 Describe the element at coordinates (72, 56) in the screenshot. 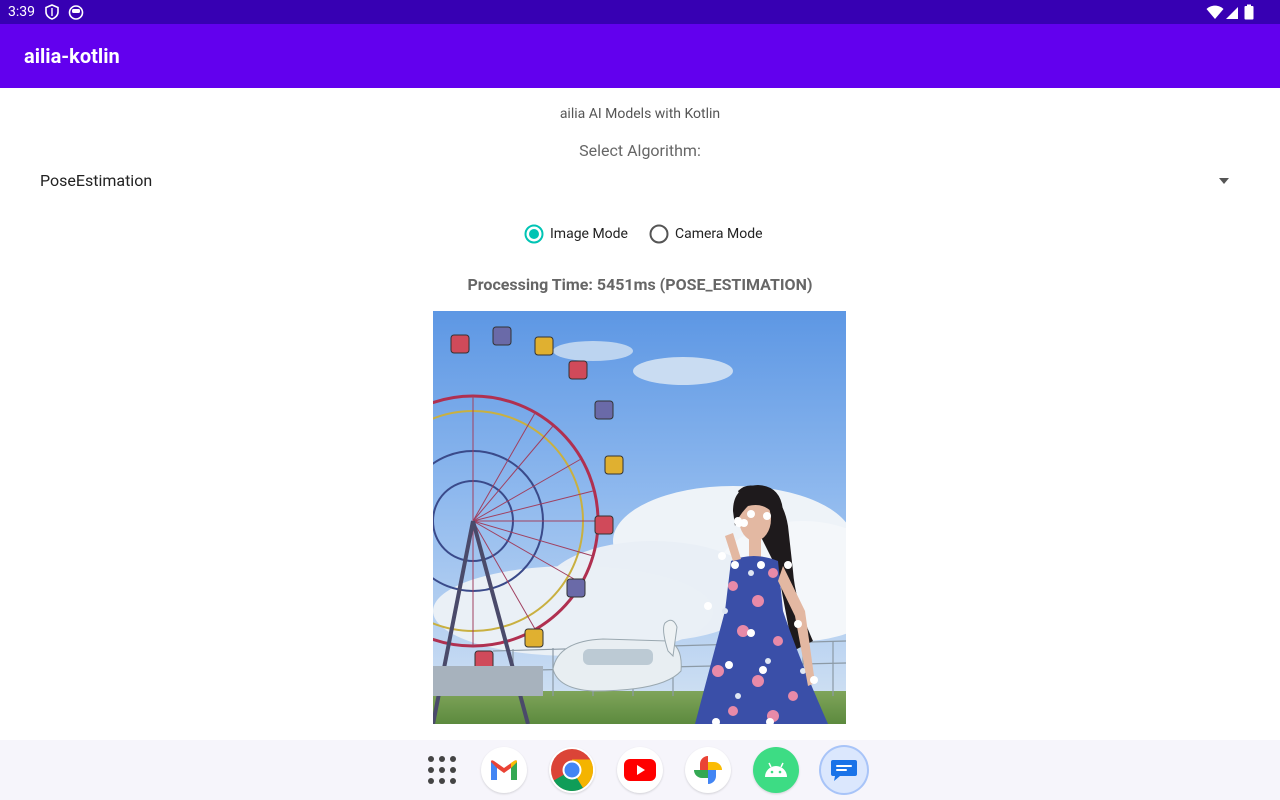

I see `app-title: ailia-kotlin` at that location.